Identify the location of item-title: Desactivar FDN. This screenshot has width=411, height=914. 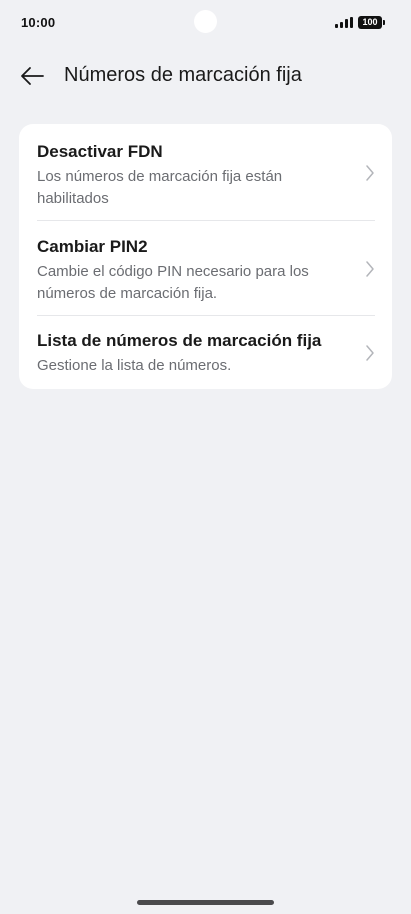
(100, 151).